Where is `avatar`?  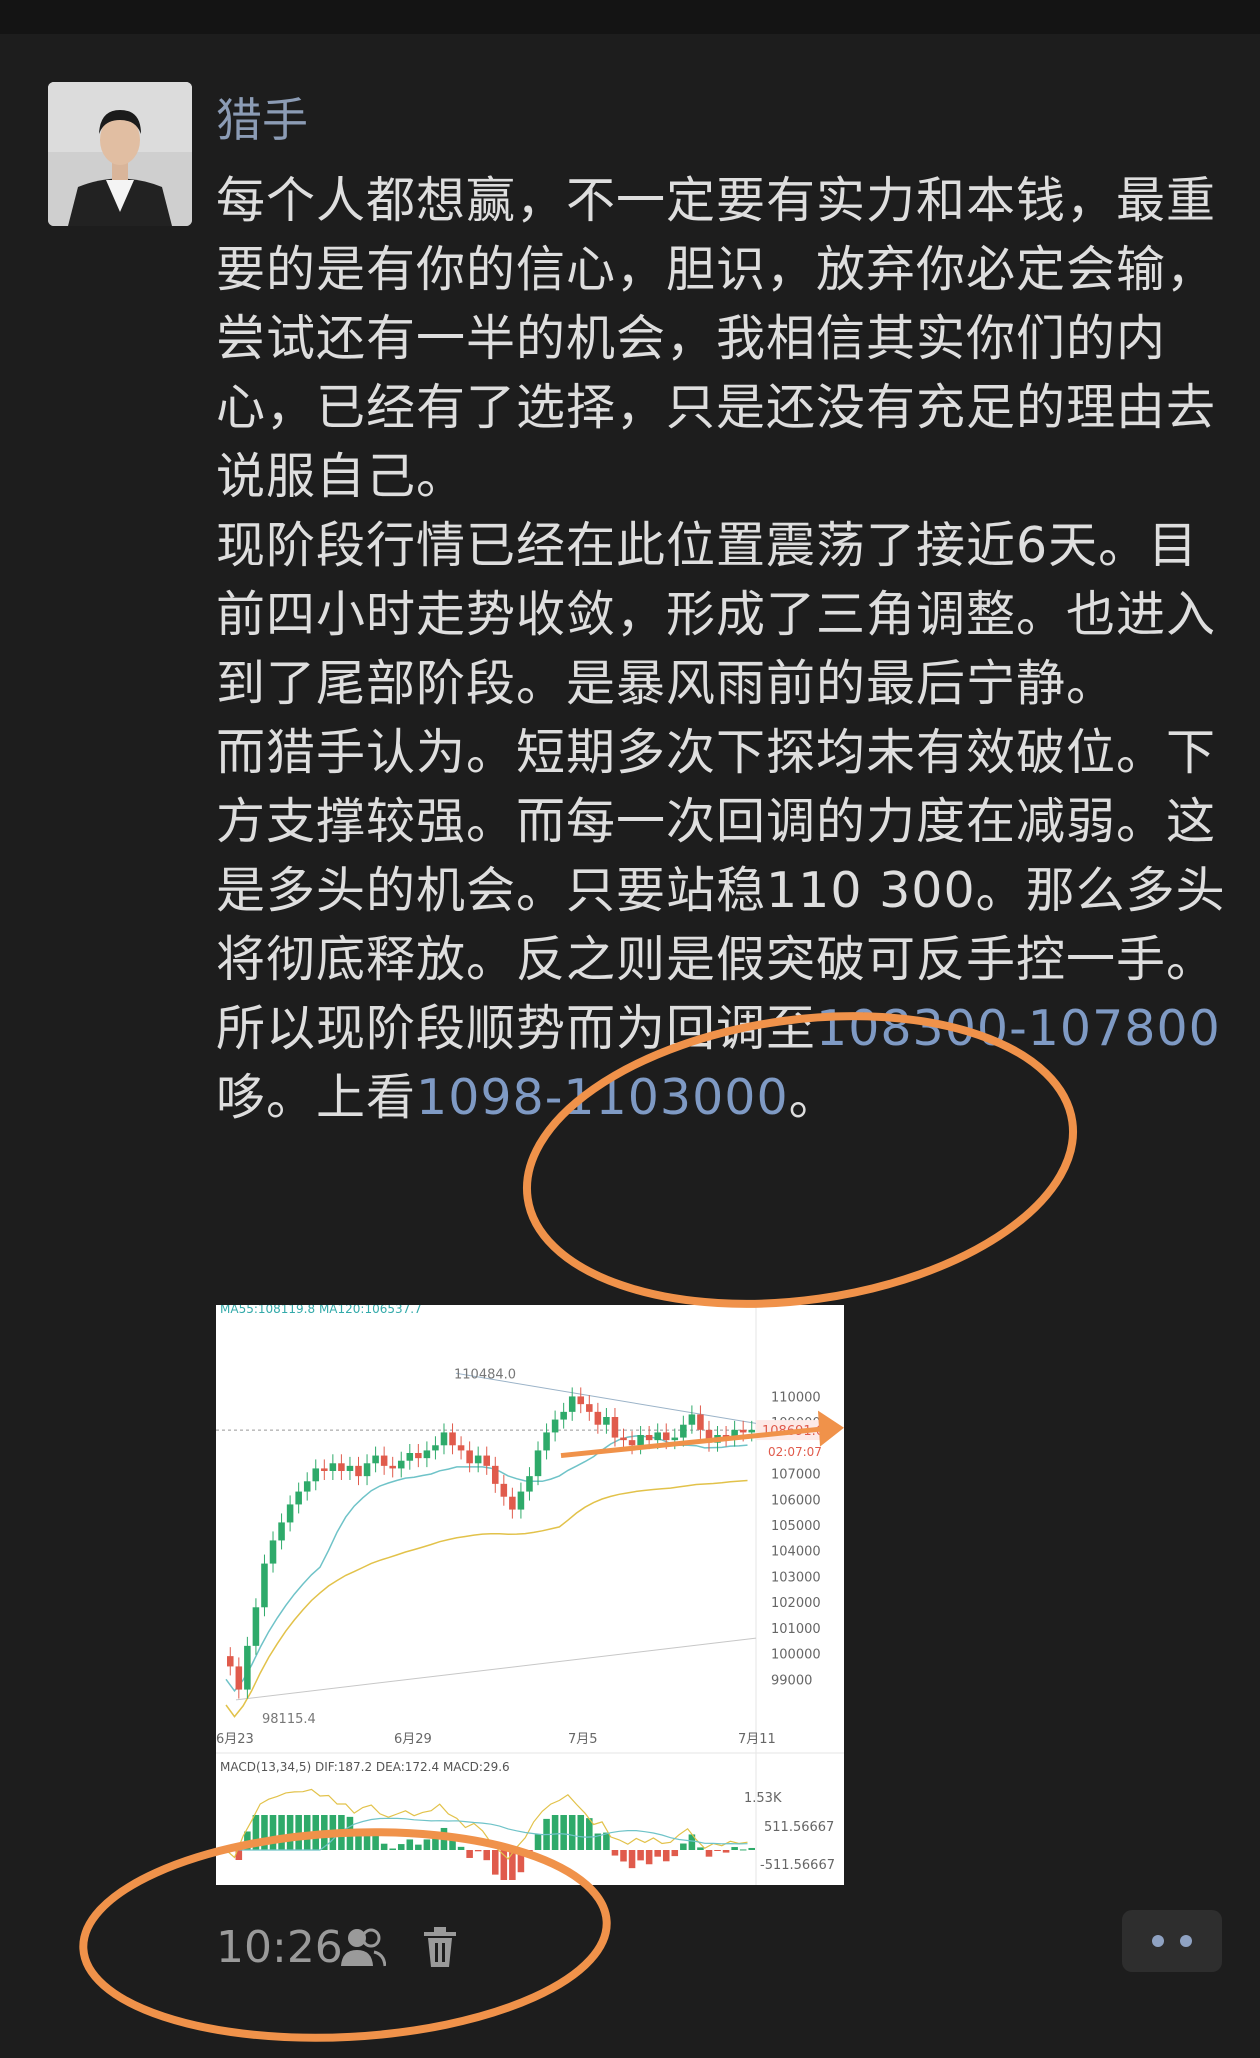 avatar is located at coordinates (120, 154).